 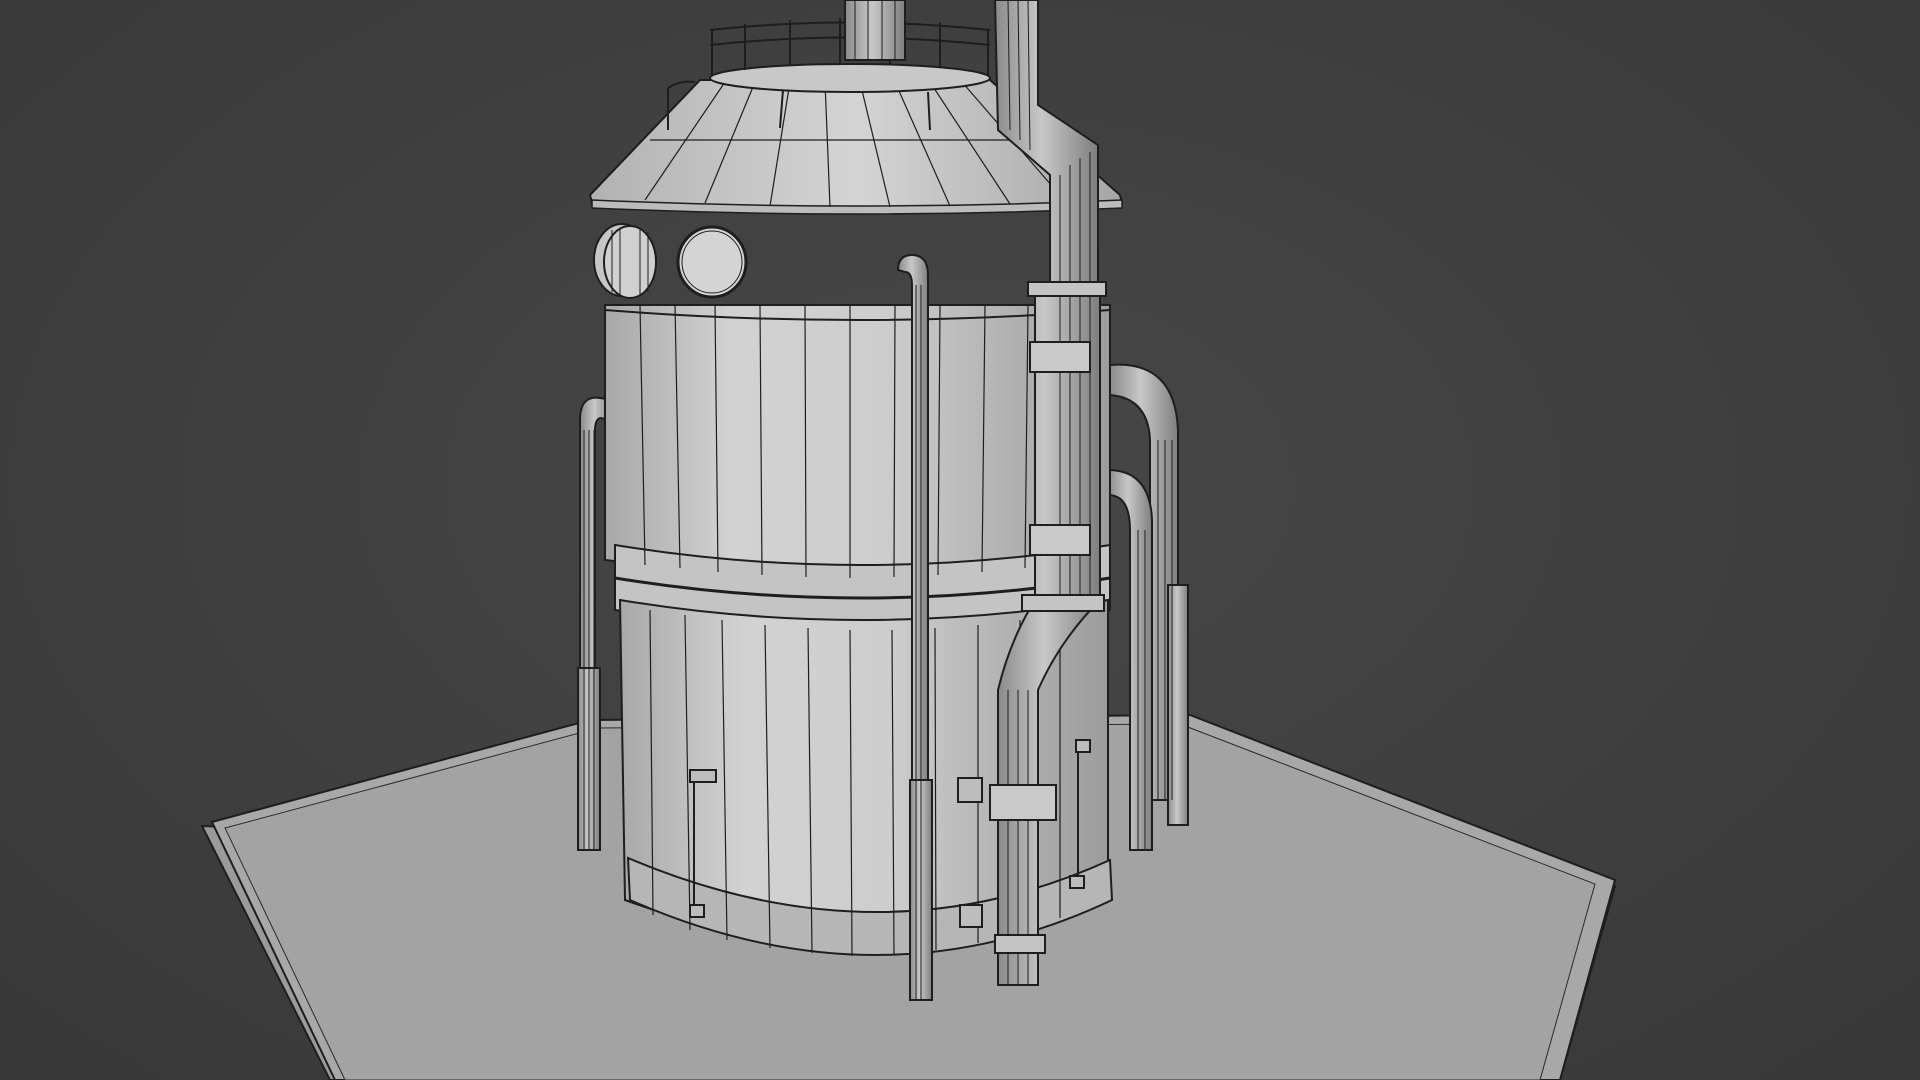 I want to click on manhole-left, so click(x=625, y=261).